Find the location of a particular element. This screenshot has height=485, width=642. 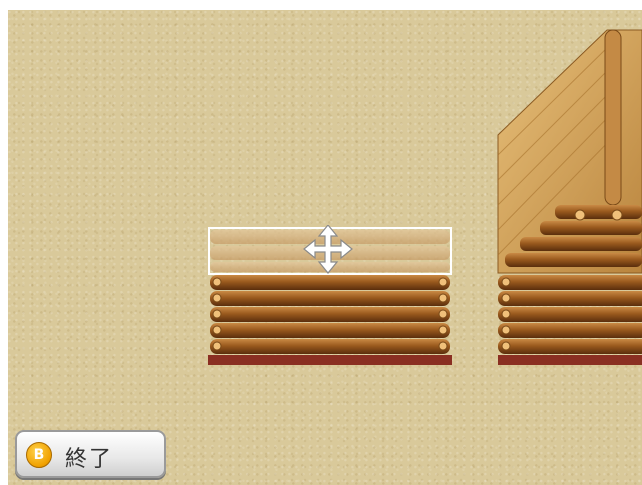

wall-logs is located at coordinates (570, 314).